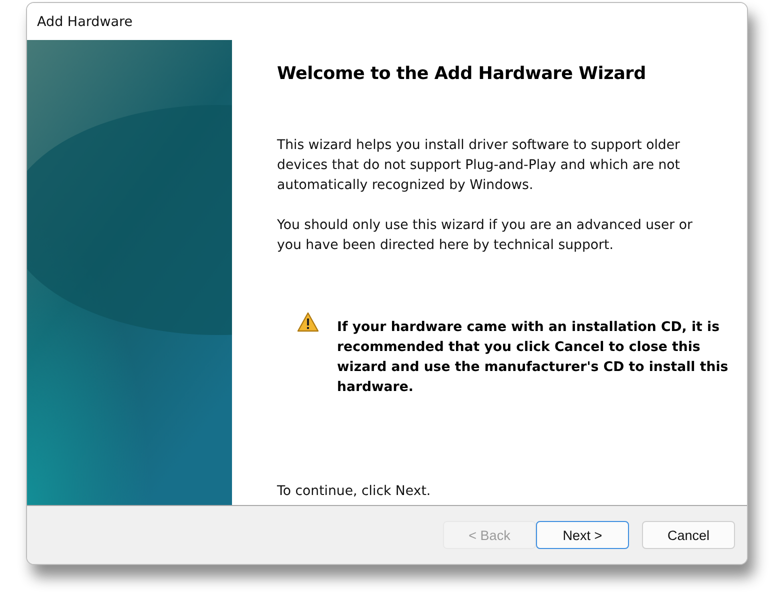  I want to click on wizard-button: Next >, so click(582, 535).